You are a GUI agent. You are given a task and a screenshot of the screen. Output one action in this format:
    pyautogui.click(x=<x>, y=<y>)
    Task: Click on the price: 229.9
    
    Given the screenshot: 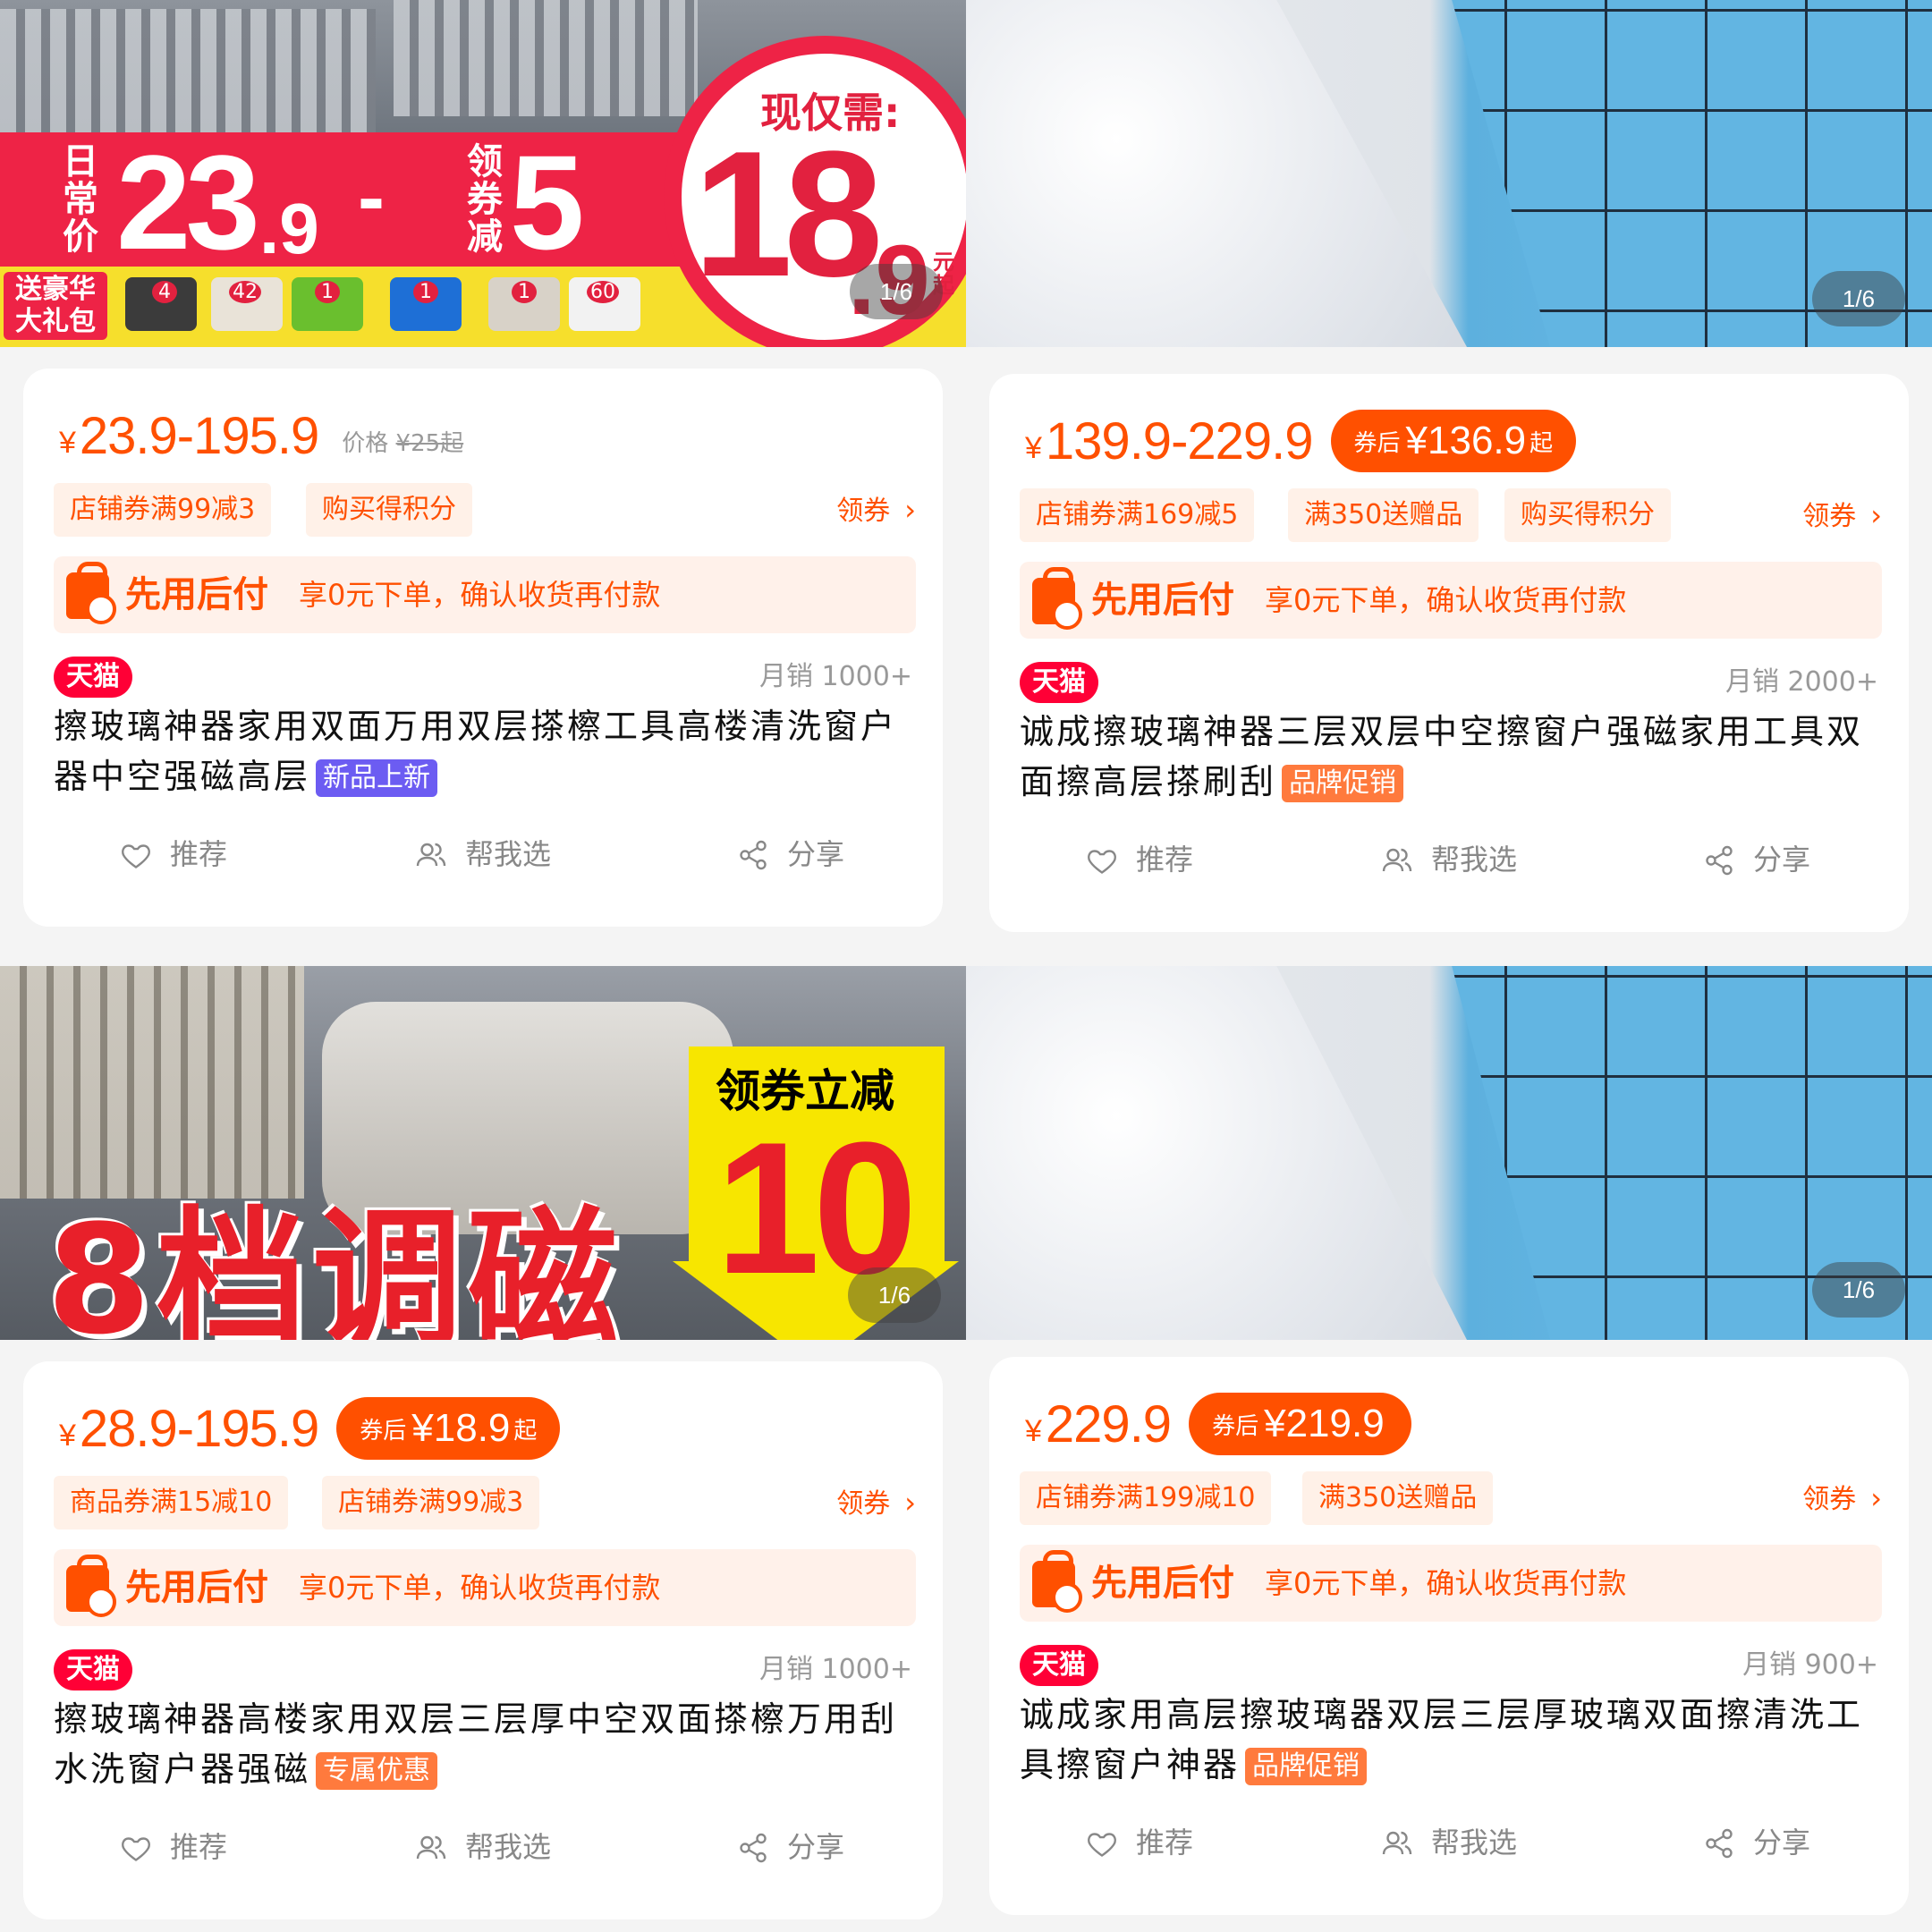 What is the action you would take?
    pyautogui.click(x=1108, y=1423)
    